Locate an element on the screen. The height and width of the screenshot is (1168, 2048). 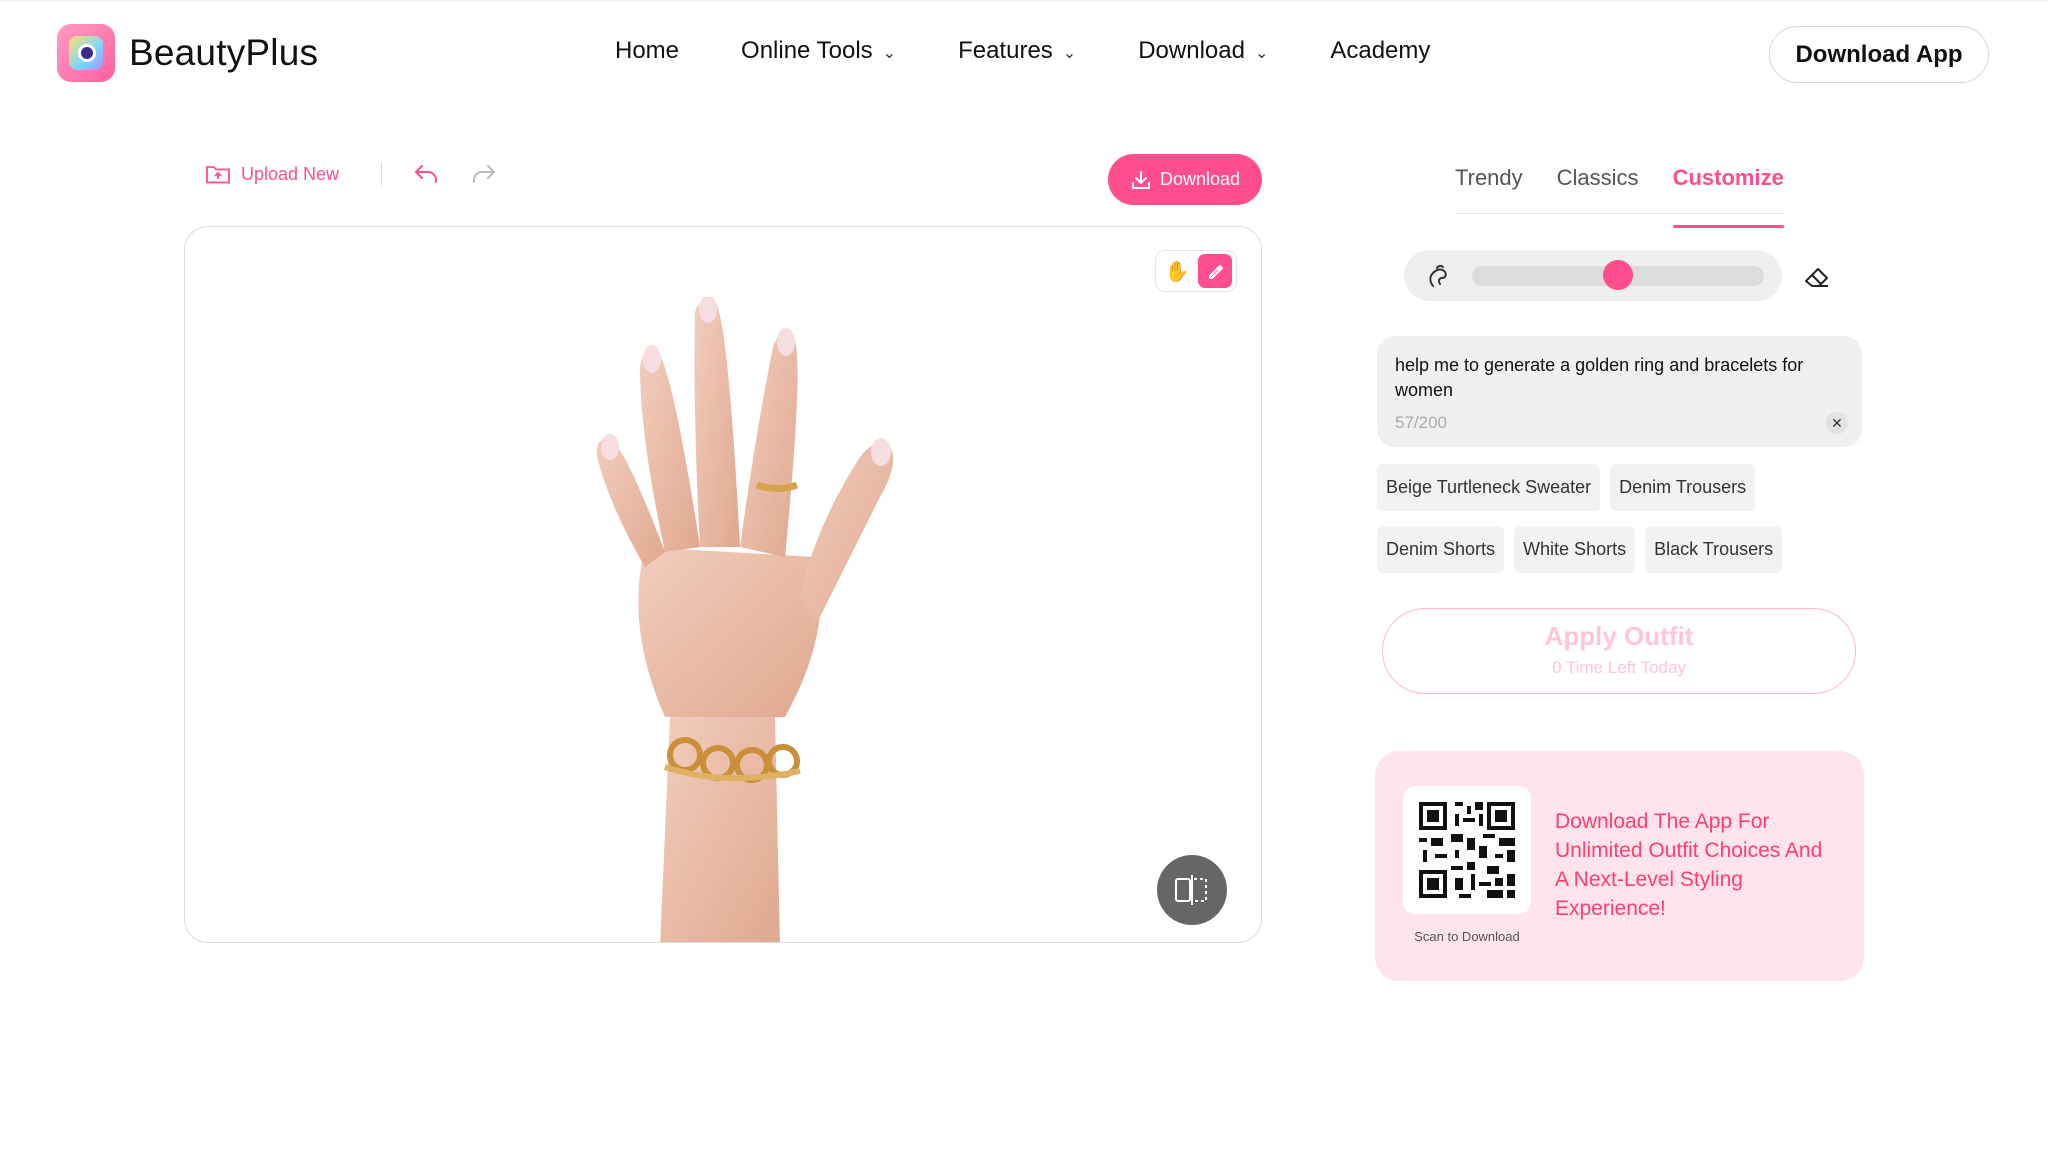
hand-photo is located at coordinates (745, 619).